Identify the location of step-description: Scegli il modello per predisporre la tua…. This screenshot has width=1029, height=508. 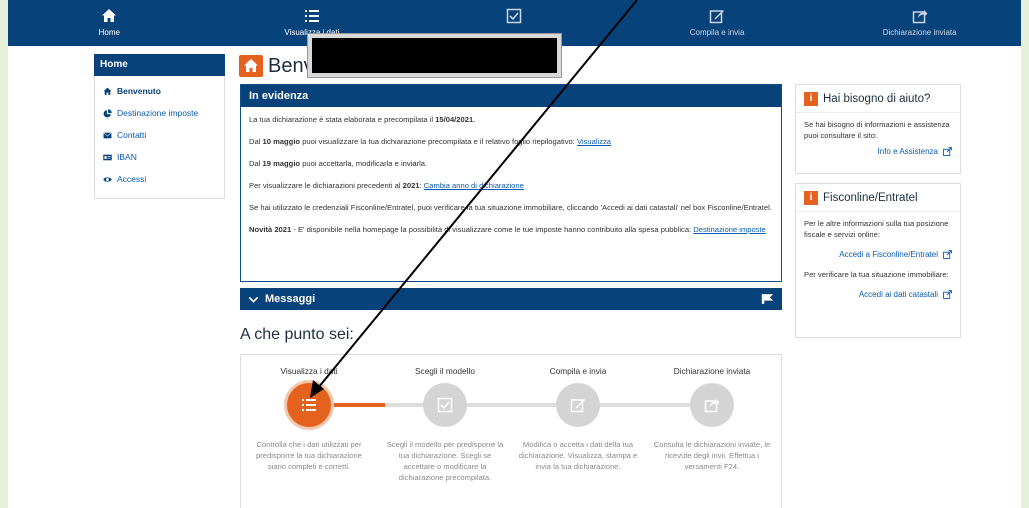
(445, 461).